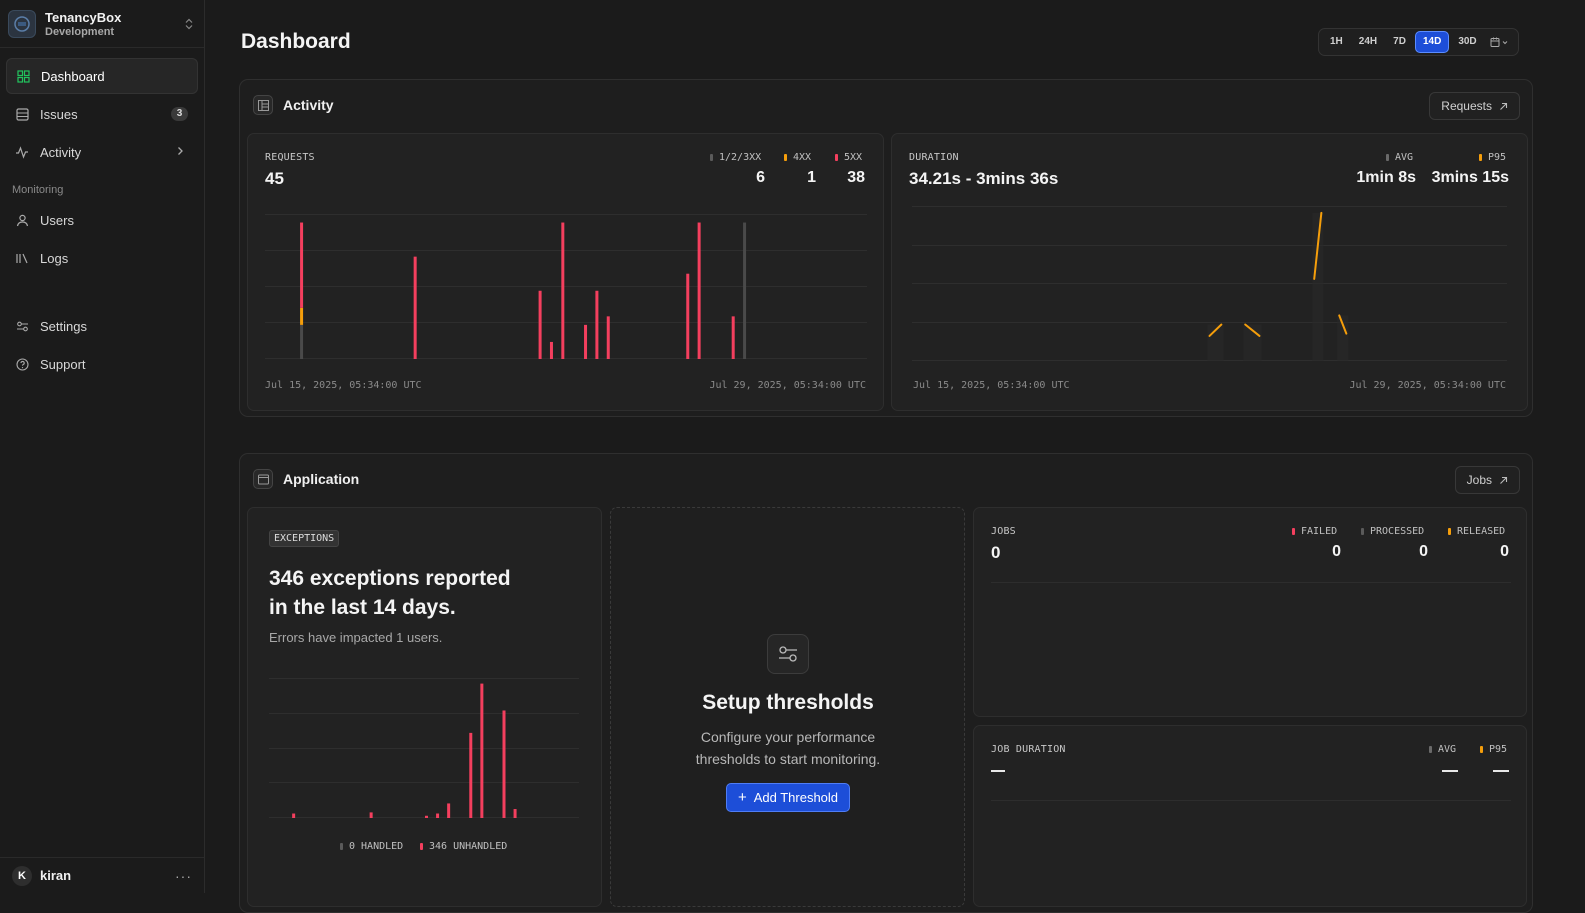 Image resolution: width=1585 pixels, height=913 pixels. Describe the element at coordinates (179, 114) in the screenshot. I see `issues-count-badge: 3` at that location.